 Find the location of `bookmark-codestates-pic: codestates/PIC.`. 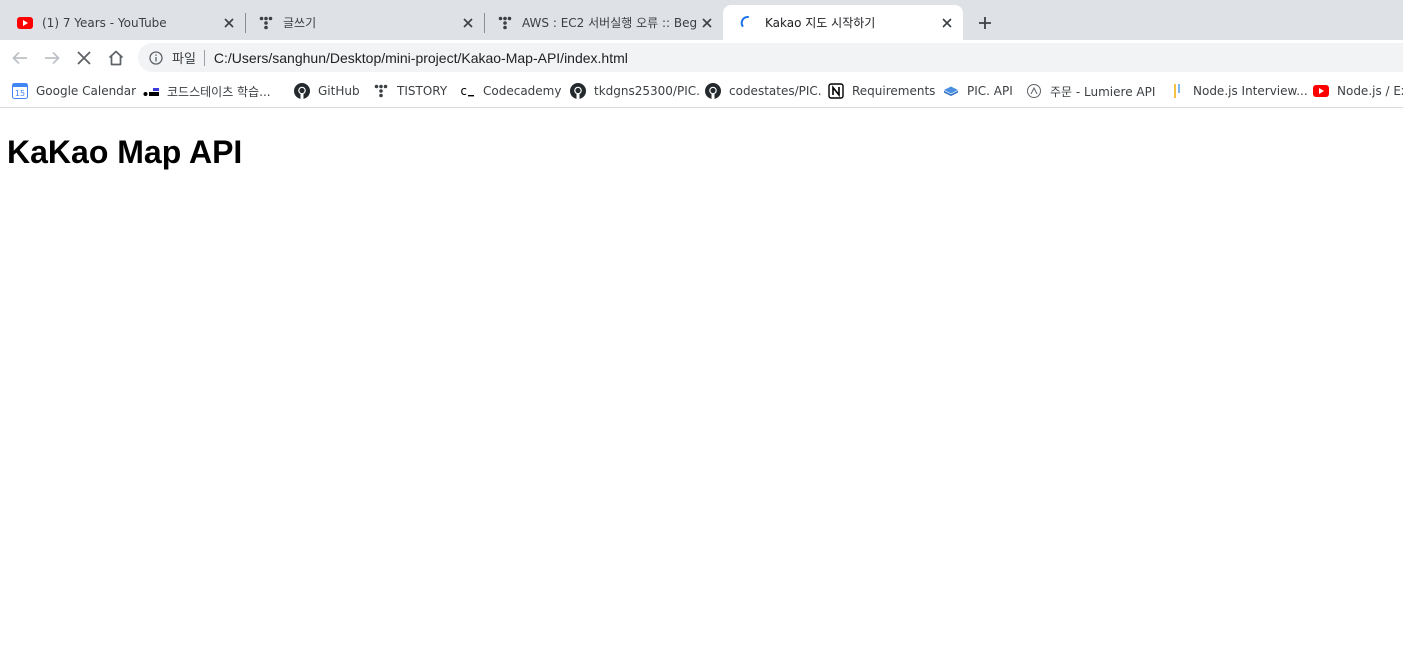

bookmark-codestates-pic: codestates/PIC. is located at coordinates (763, 91).